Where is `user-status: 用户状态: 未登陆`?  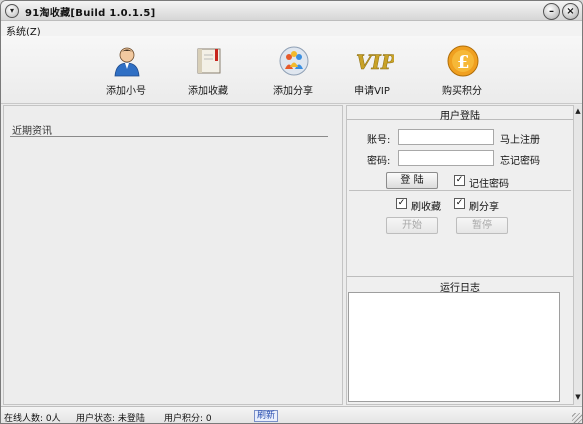
user-status: 用户状态: 未登陆 is located at coordinates (110, 419).